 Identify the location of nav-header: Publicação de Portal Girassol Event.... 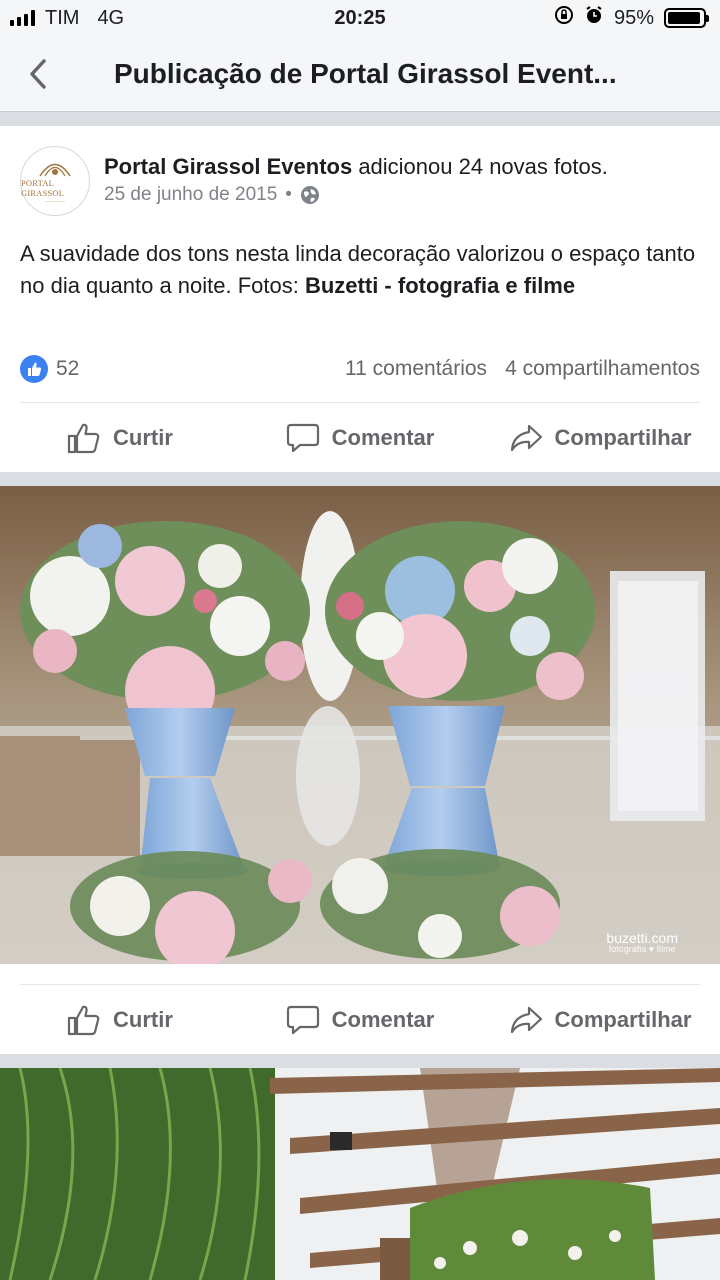
(360, 74).